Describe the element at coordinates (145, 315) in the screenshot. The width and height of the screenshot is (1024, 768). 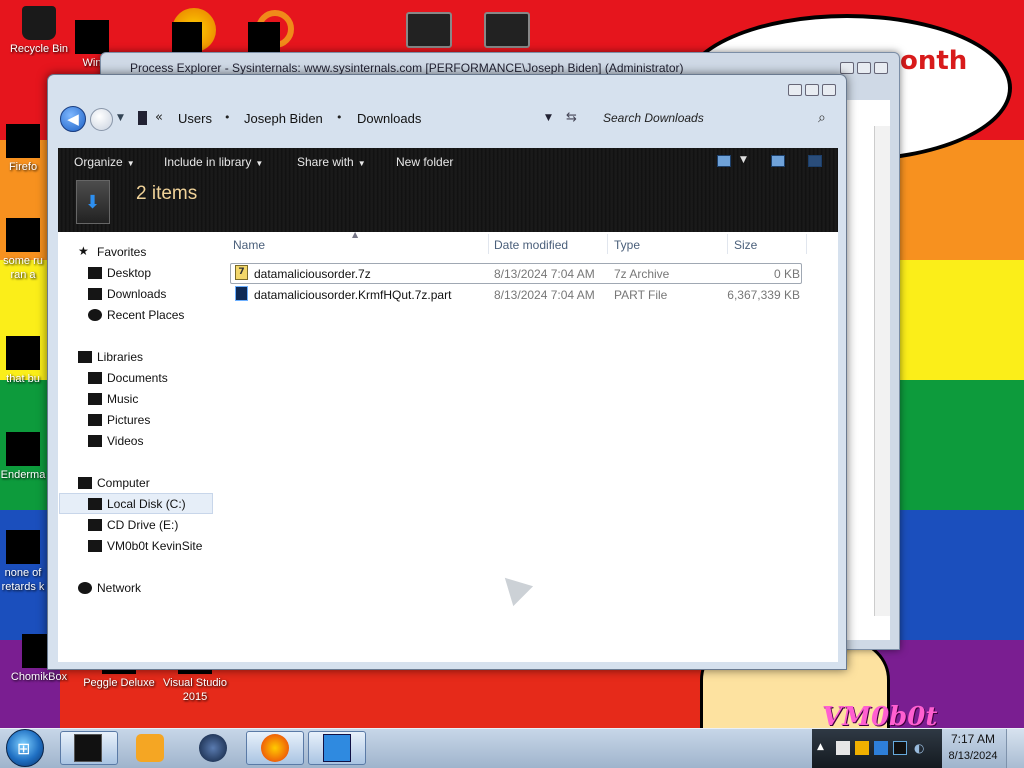
I see `nav-recent-places: Recent Places` at that location.